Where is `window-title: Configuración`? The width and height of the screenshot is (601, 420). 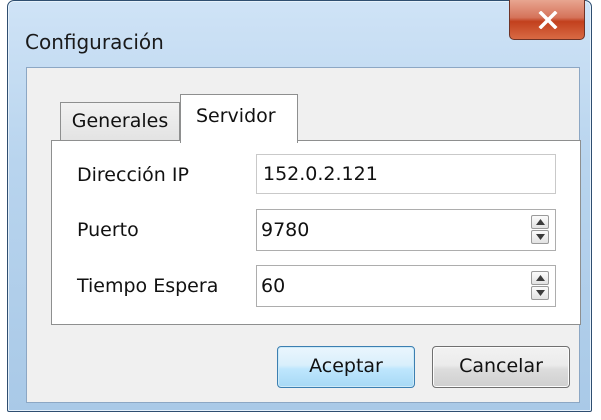 window-title: Configuración is located at coordinates (94, 42).